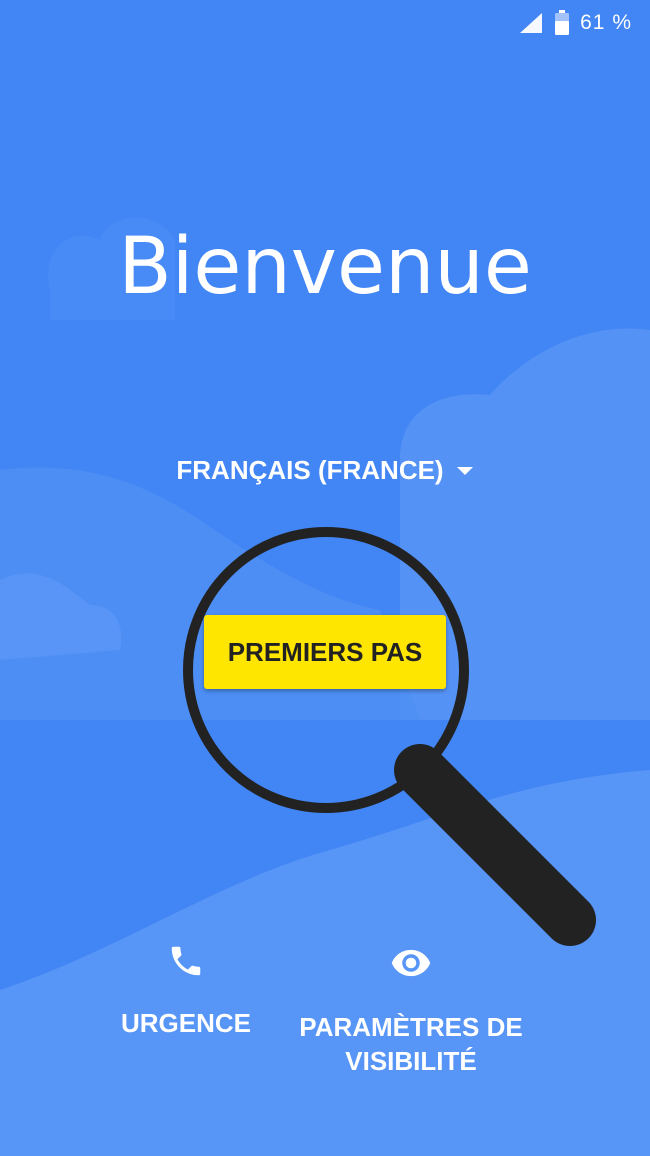 The width and height of the screenshot is (650, 1156). I want to click on emergency-button: URGENCE, so click(186, 991).